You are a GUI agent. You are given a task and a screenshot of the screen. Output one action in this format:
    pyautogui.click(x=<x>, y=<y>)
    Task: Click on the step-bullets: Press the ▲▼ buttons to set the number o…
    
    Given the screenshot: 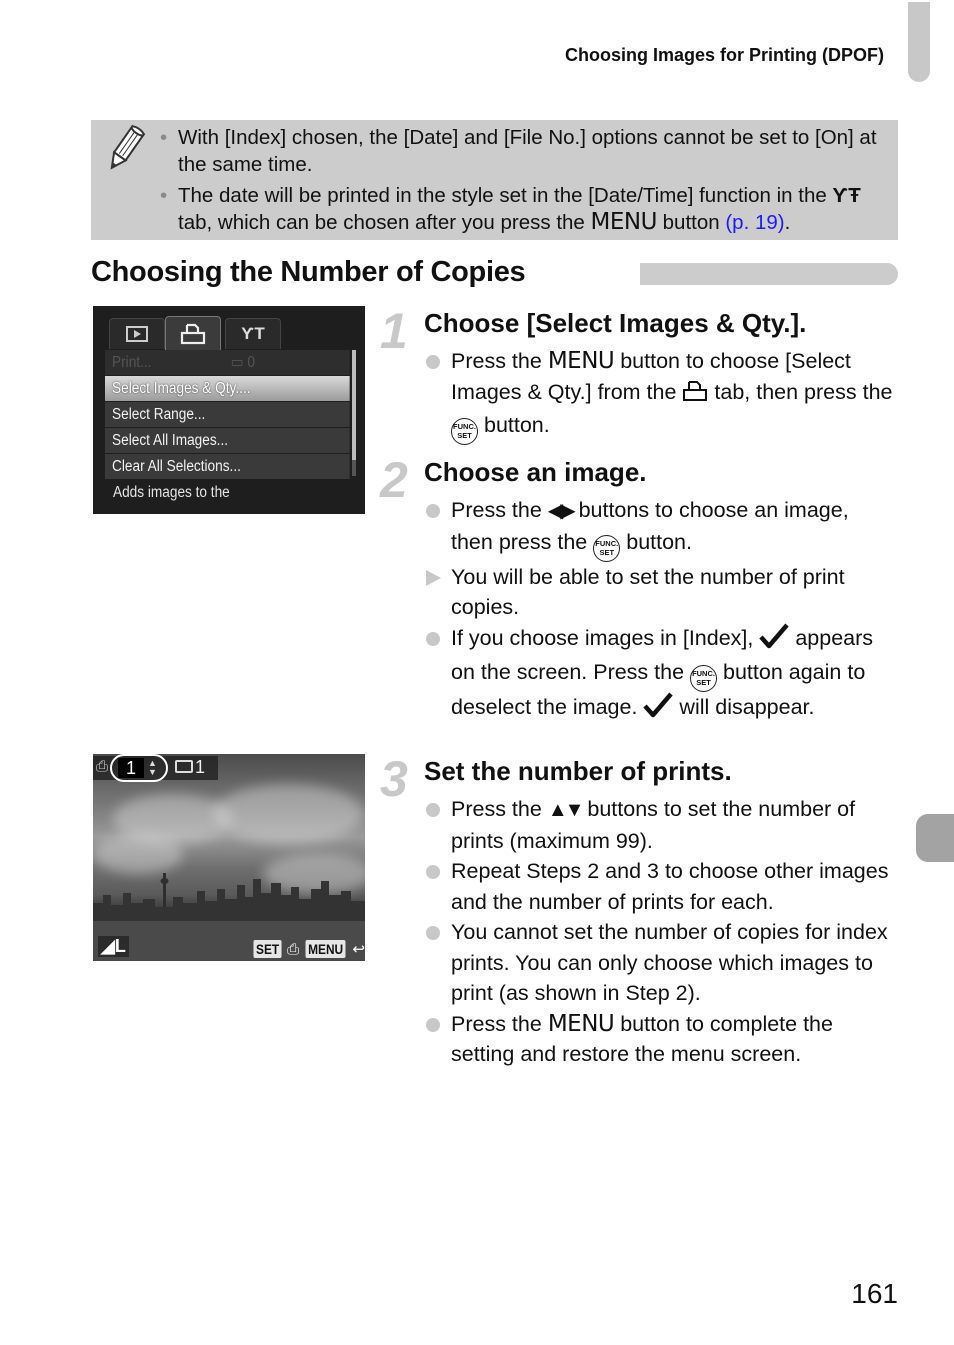 What is the action you would take?
    pyautogui.click(x=660, y=932)
    